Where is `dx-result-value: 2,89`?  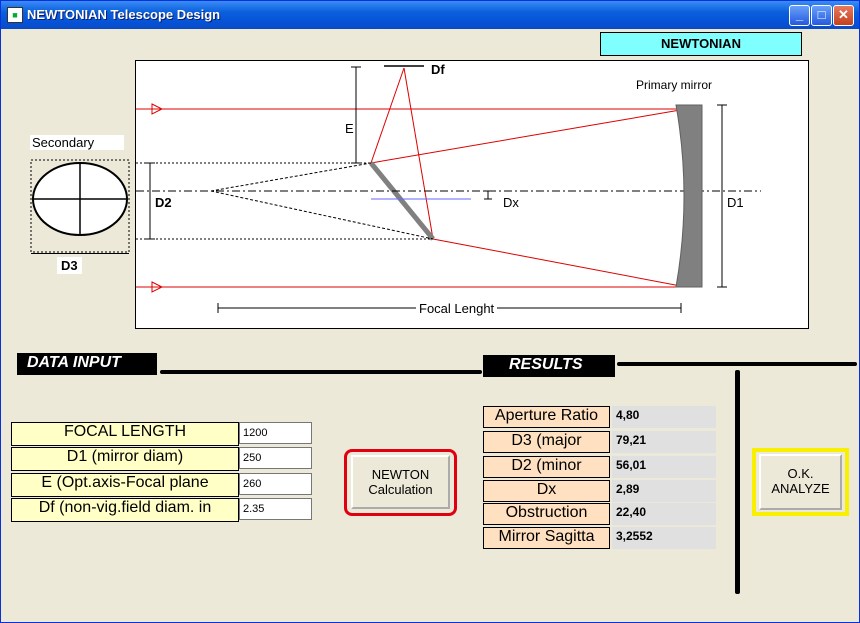
dx-result-value: 2,89 is located at coordinates (664, 491).